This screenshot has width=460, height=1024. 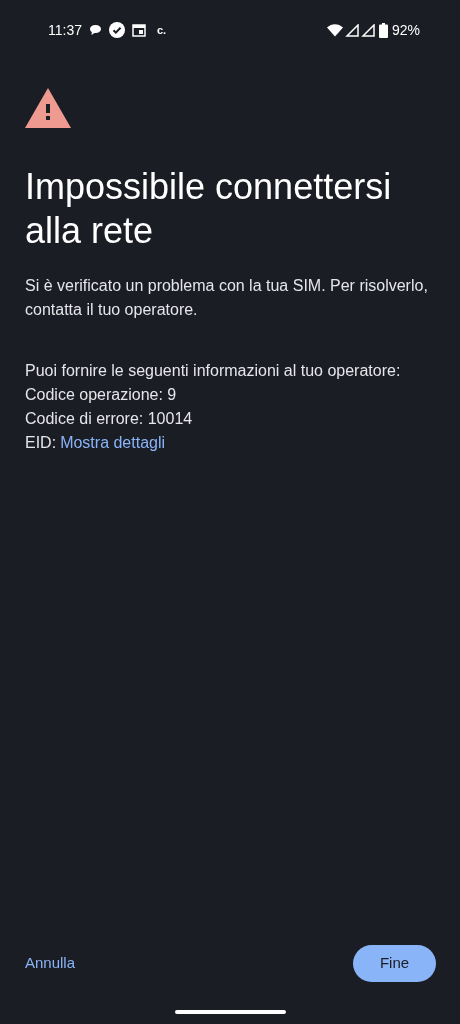 What do you see at coordinates (213, 371) in the screenshot?
I see `info-line: Puoi fornire le seguenti informazioni al tuo operatore:` at bounding box center [213, 371].